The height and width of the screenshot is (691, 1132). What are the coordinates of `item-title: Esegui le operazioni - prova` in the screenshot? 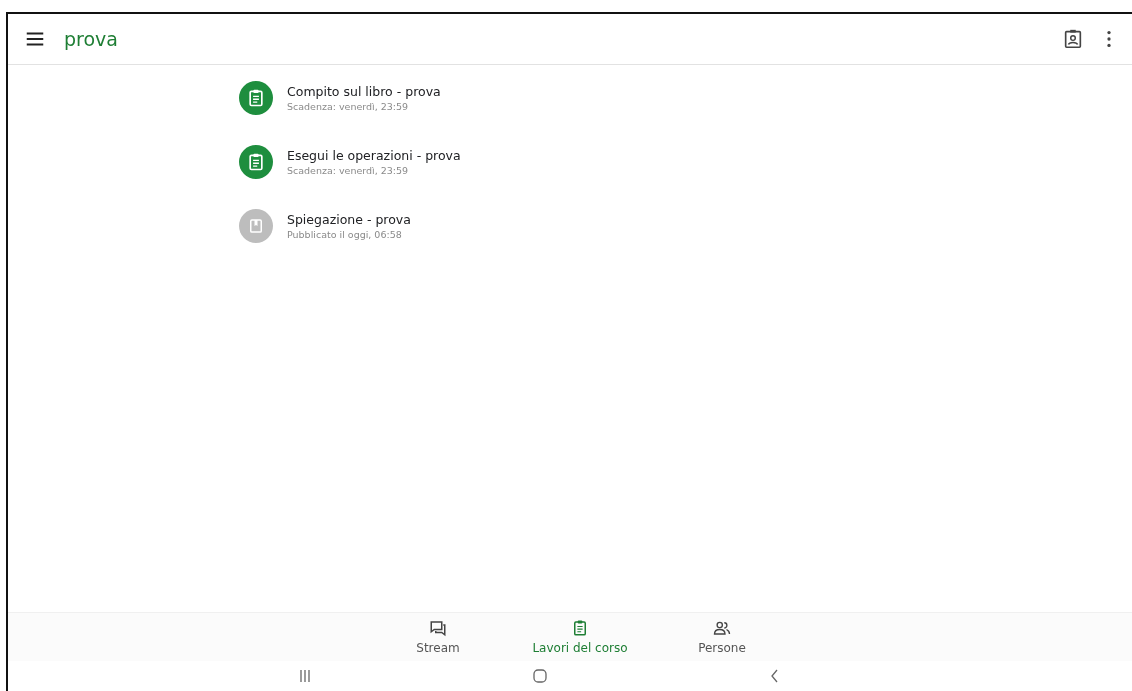 It's located at (374, 155).